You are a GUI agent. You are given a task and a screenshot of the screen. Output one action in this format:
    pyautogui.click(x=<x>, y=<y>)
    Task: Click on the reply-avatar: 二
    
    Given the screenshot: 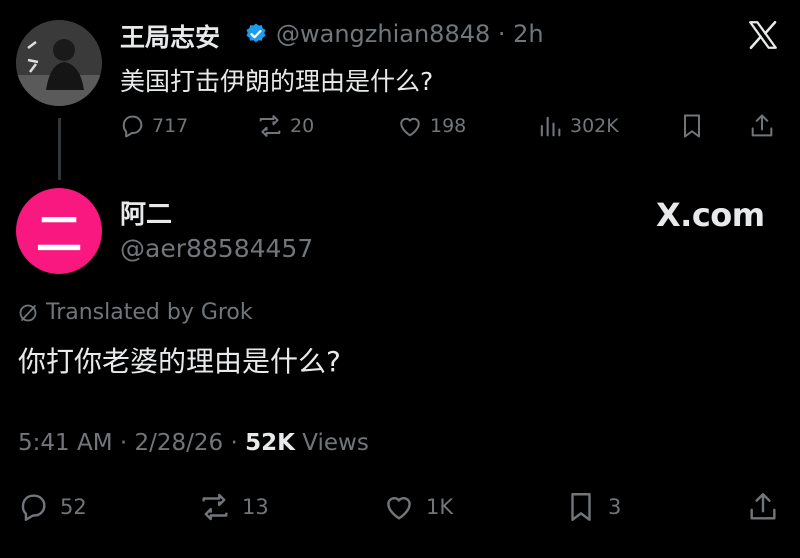 What is the action you would take?
    pyautogui.click(x=59, y=231)
    